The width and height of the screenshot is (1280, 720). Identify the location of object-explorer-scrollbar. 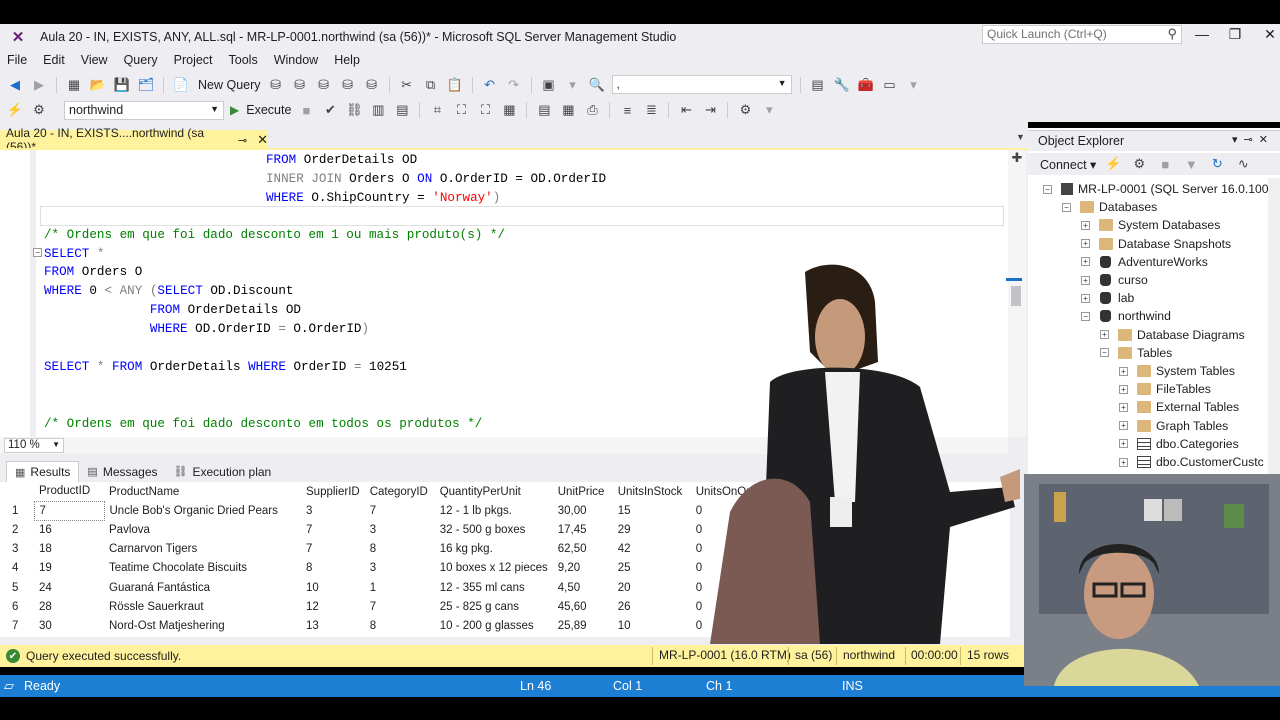
(1274, 326).